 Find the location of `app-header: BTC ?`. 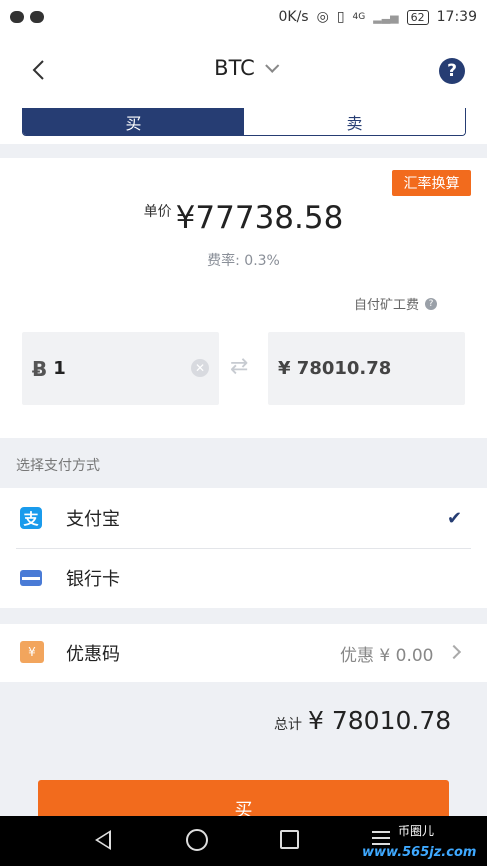

app-header: BTC ? is located at coordinates (243, 71).